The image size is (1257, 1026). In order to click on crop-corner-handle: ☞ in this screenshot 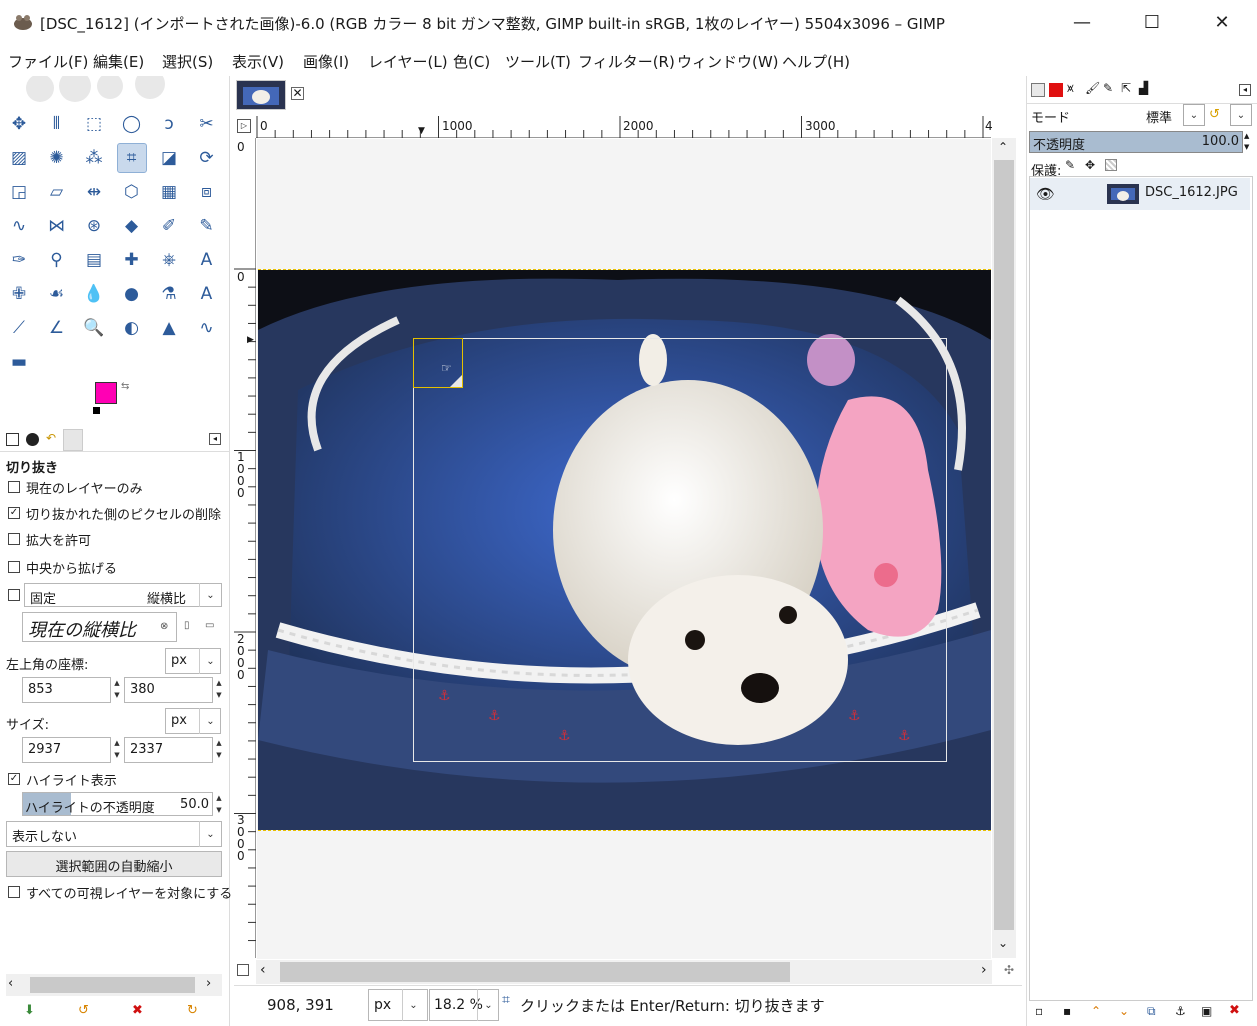, I will do `click(438, 363)`.